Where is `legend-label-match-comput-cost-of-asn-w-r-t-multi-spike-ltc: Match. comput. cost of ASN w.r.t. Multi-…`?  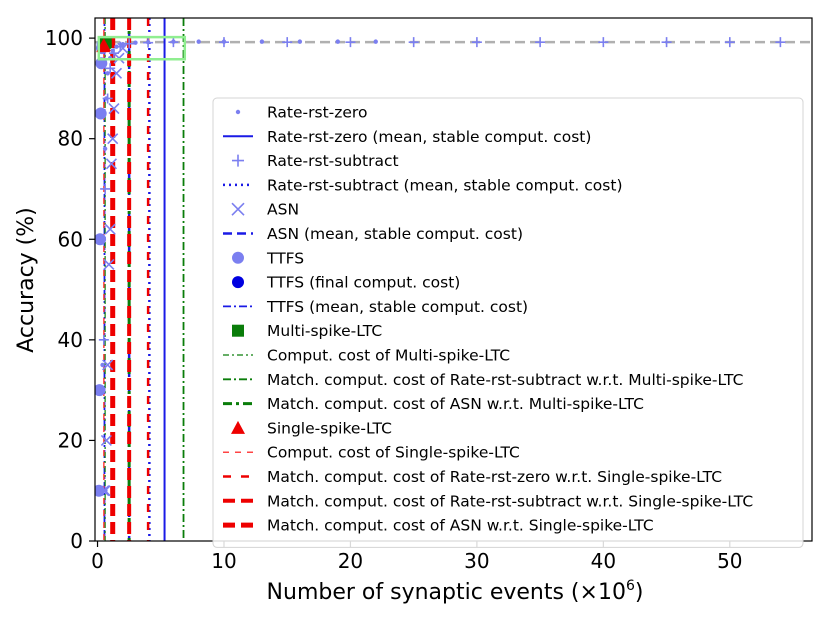 legend-label-match-comput-cost-of-asn-w-r-t-multi-spike-ltc: Match. comput. cost of ASN w.r.t. Multi-… is located at coordinates (455, 404).